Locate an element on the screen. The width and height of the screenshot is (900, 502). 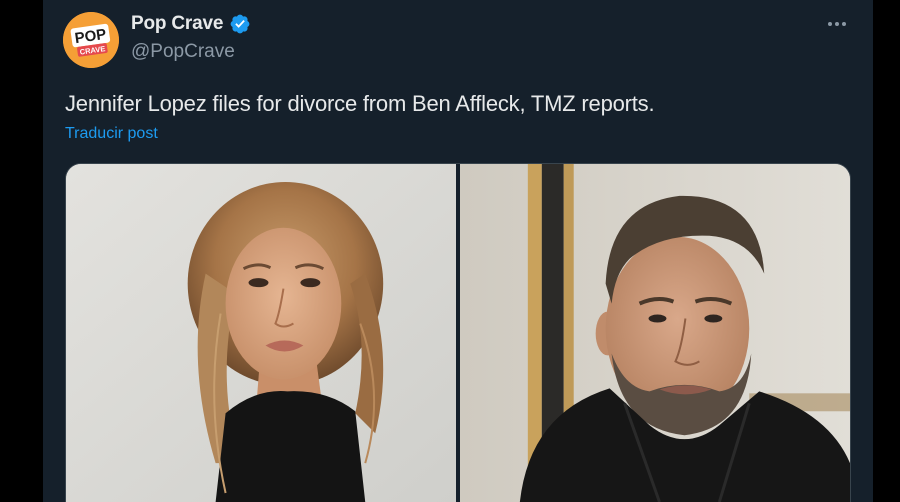
author-avatar: POP CRAVE is located at coordinates (91, 40).